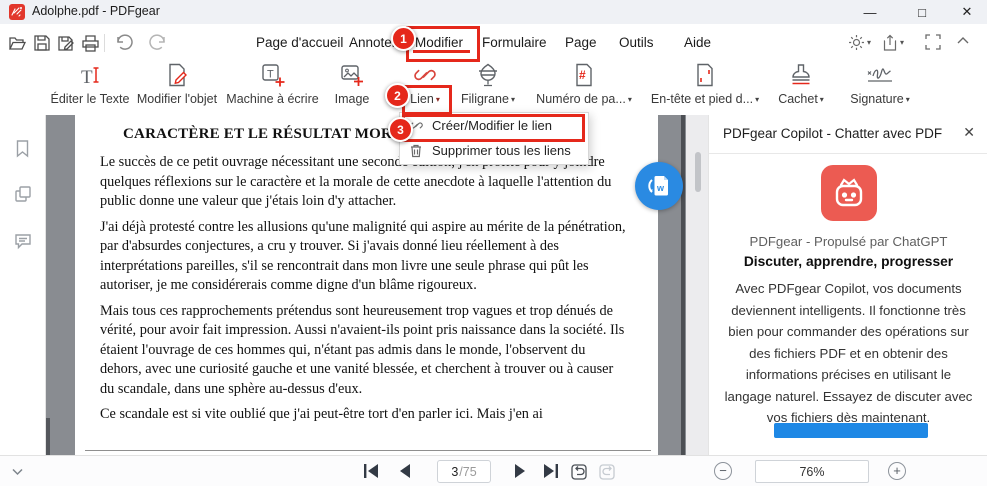  Describe the element at coordinates (849, 193) in the screenshot. I see `copilot-robot-icon` at that location.